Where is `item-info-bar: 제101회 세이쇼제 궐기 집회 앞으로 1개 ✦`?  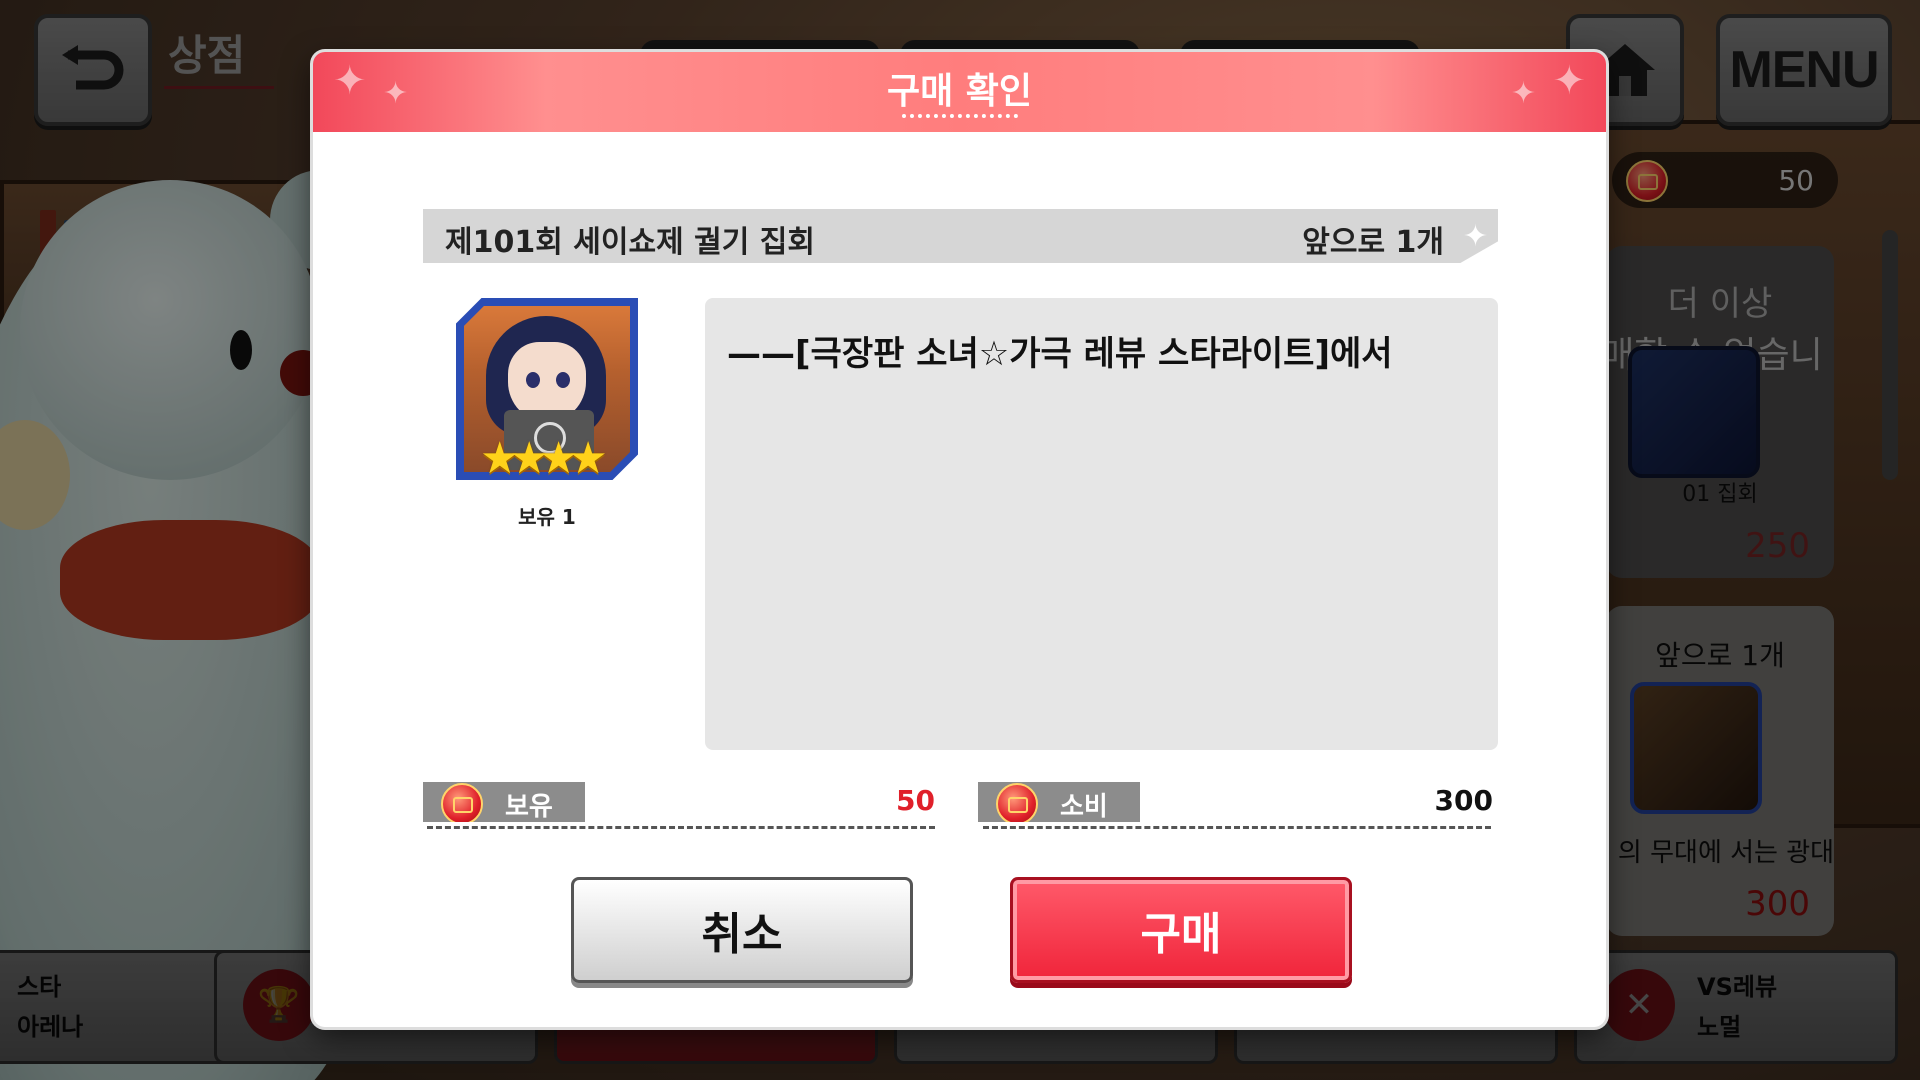
item-info-bar: 제101회 세이쇼제 궐기 집회 앞으로 1개 ✦ is located at coordinates (960, 236).